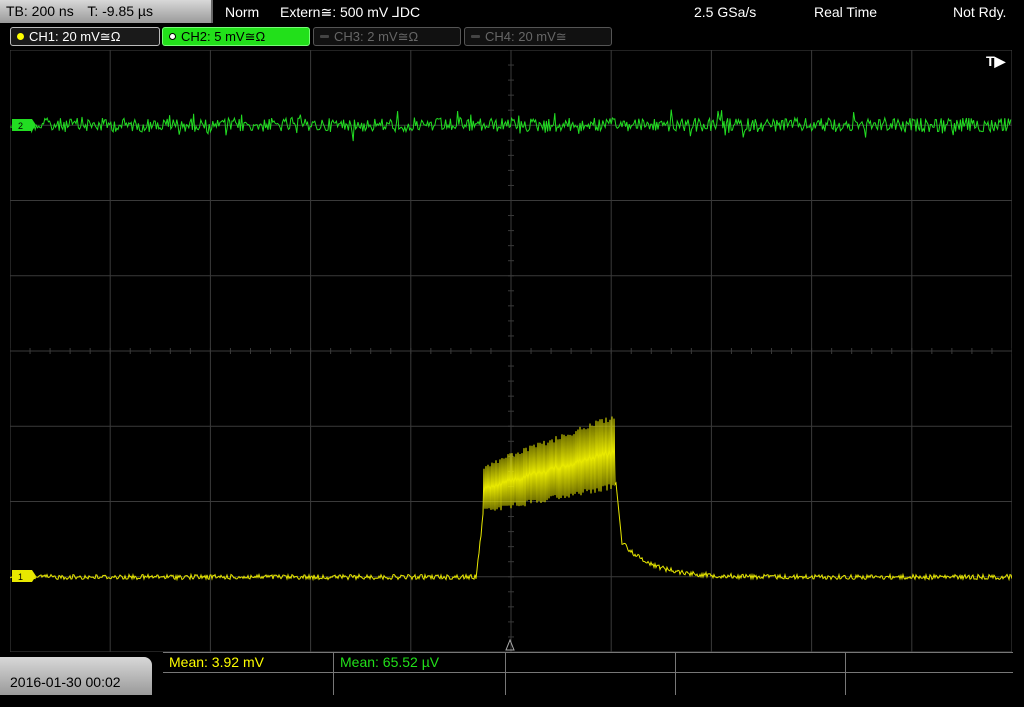 The height and width of the screenshot is (707, 1024). What do you see at coordinates (350, 12) in the screenshot?
I see `trigger-source: Extern≅: 500 mV ⅃DC` at bounding box center [350, 12].